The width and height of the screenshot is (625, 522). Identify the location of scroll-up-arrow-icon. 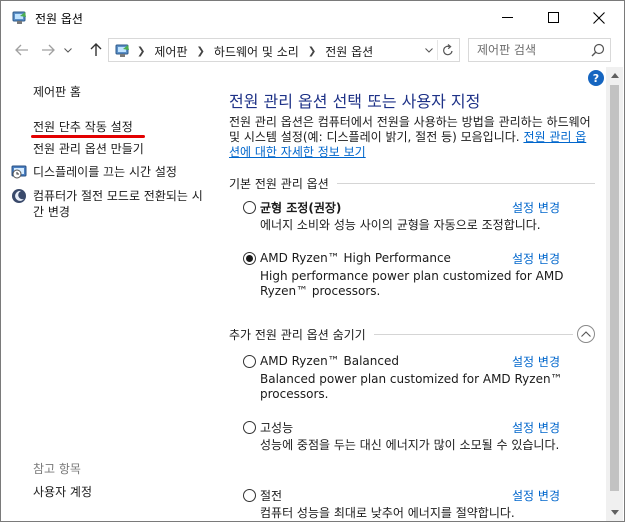
(614, 75).